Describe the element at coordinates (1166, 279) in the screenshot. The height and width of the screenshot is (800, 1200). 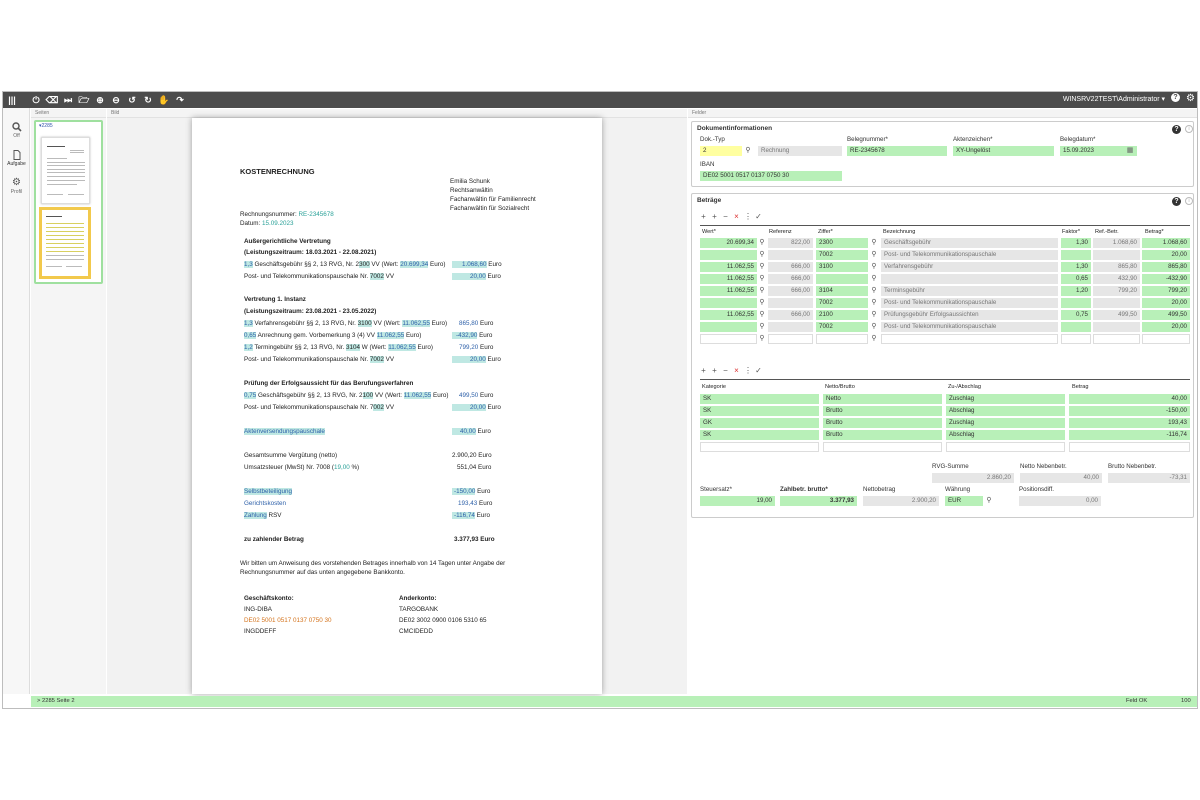
I see `cell-betrag: -432,90` at that location.